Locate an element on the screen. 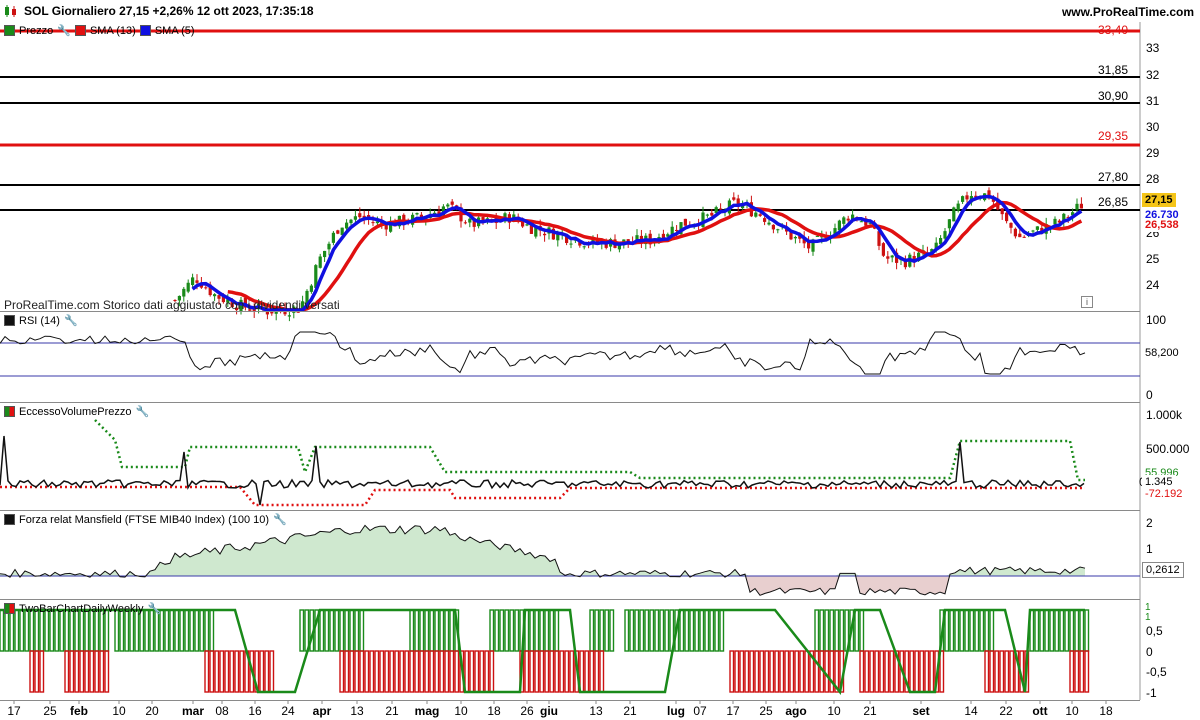 This screenshot has height=720, width=1200. volume-label: EccessoVolumePrezzo is located at coordinates (75, 412).